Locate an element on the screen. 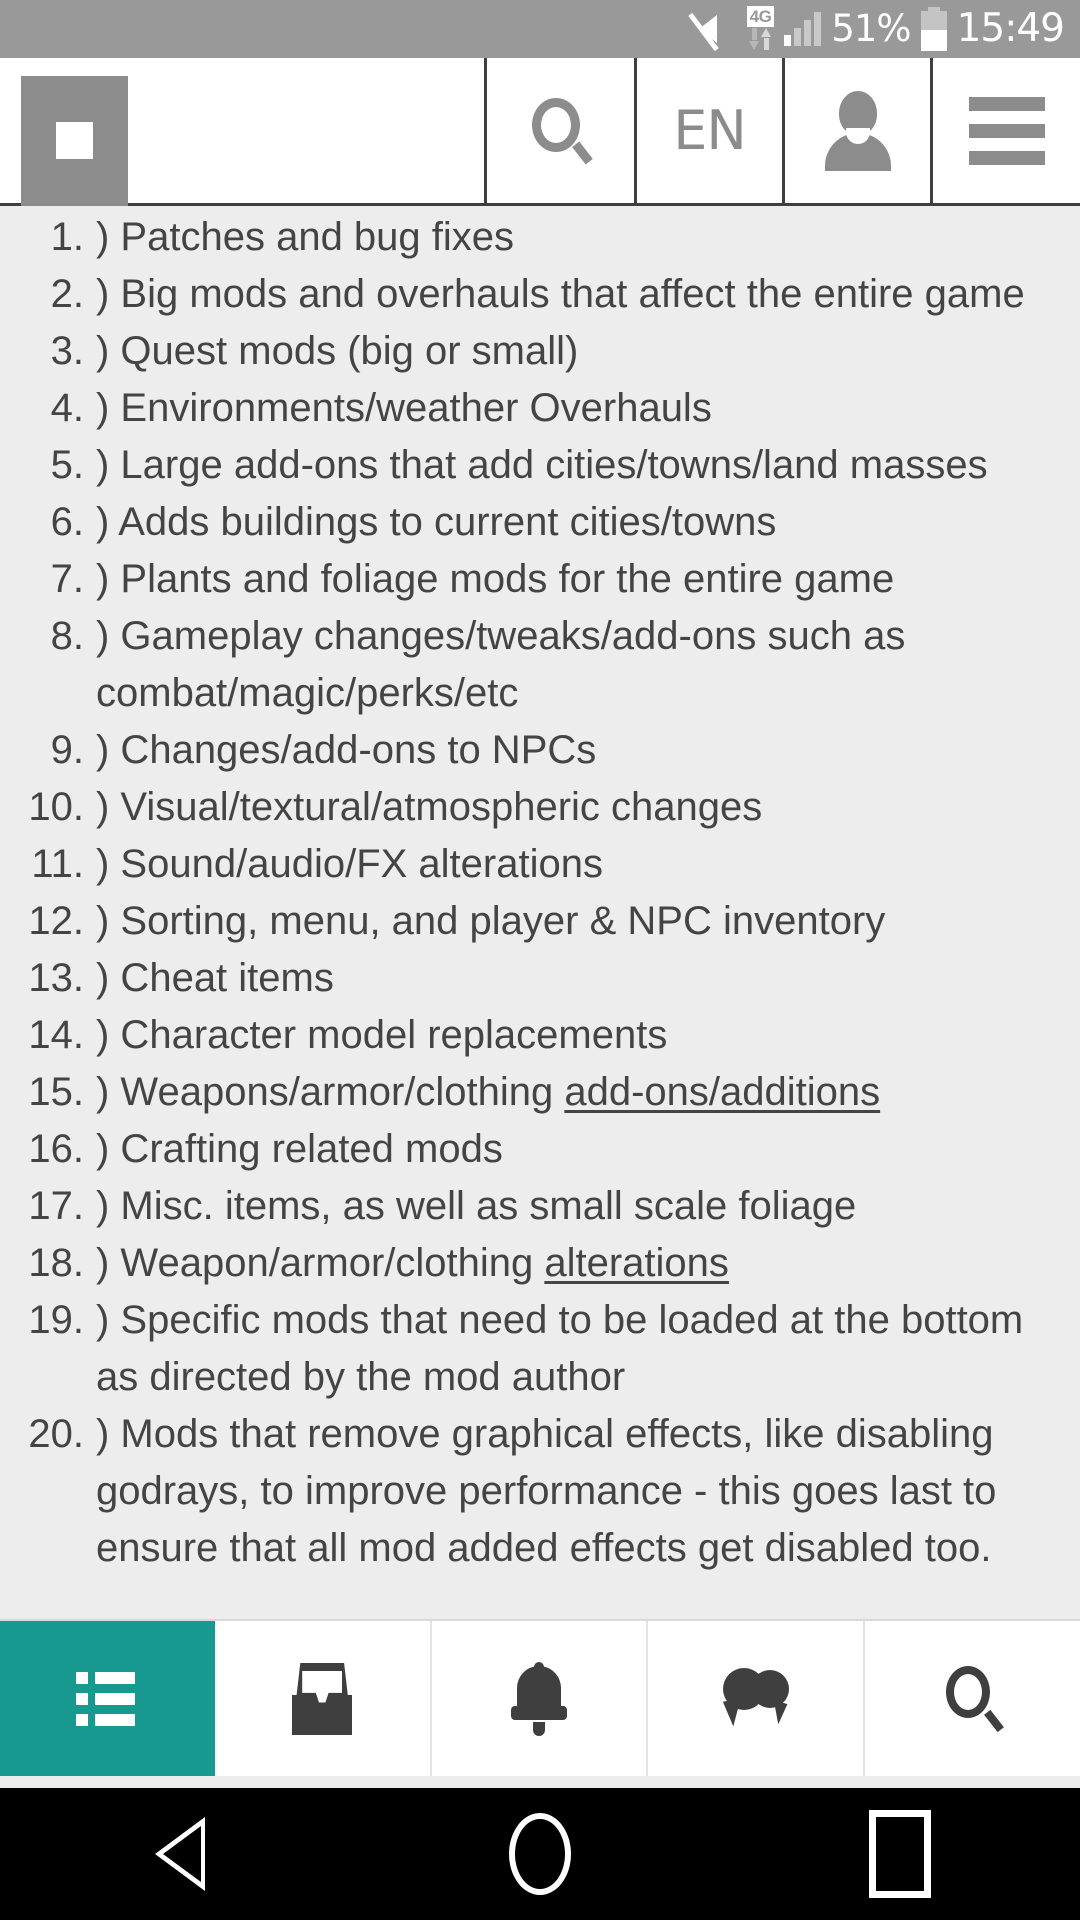 This screenshot has width=1080, height=1920. list-item-text: ) Weapon/armor/clothing alterations is located at coordinates (412, 1263).